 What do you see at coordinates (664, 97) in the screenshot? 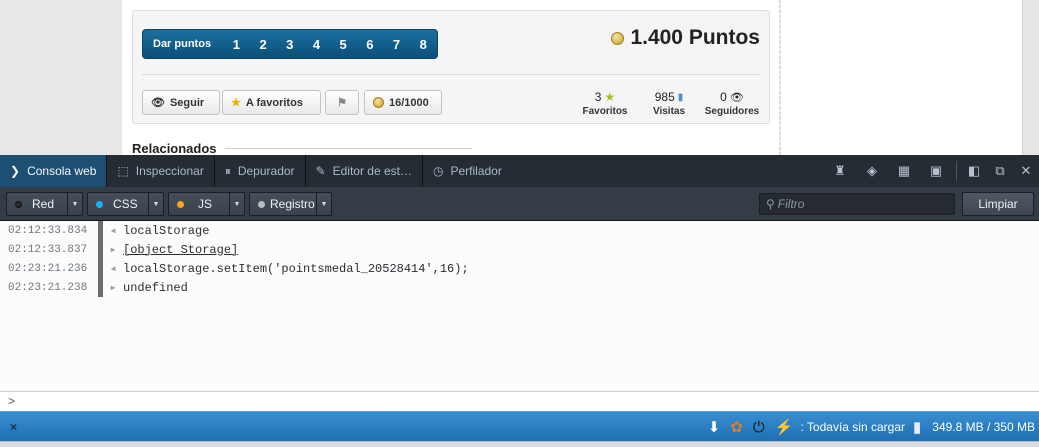
I see `stat-visits-value: 985` at bounding box center [664, 97].